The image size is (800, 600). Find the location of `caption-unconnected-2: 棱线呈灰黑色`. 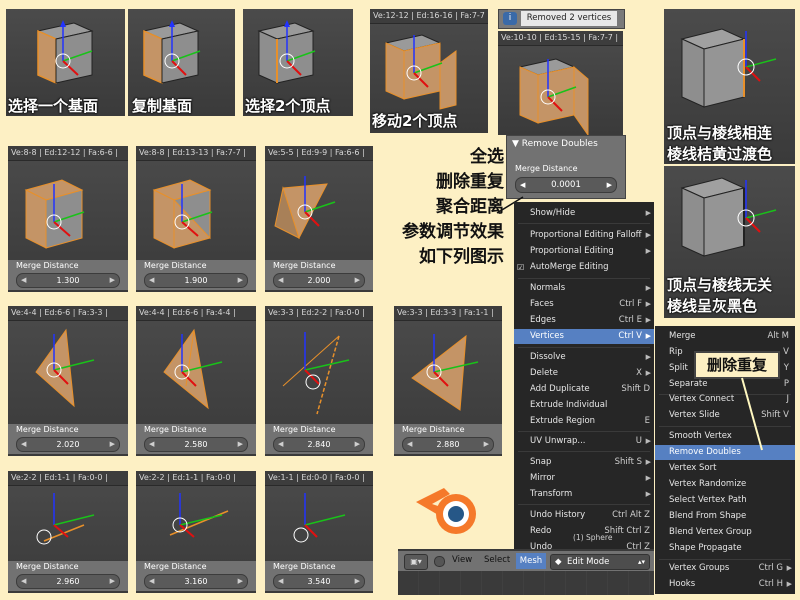

caption-unconnected-2: 棱线呈灰黑色 is located at coordinates (712, 306).